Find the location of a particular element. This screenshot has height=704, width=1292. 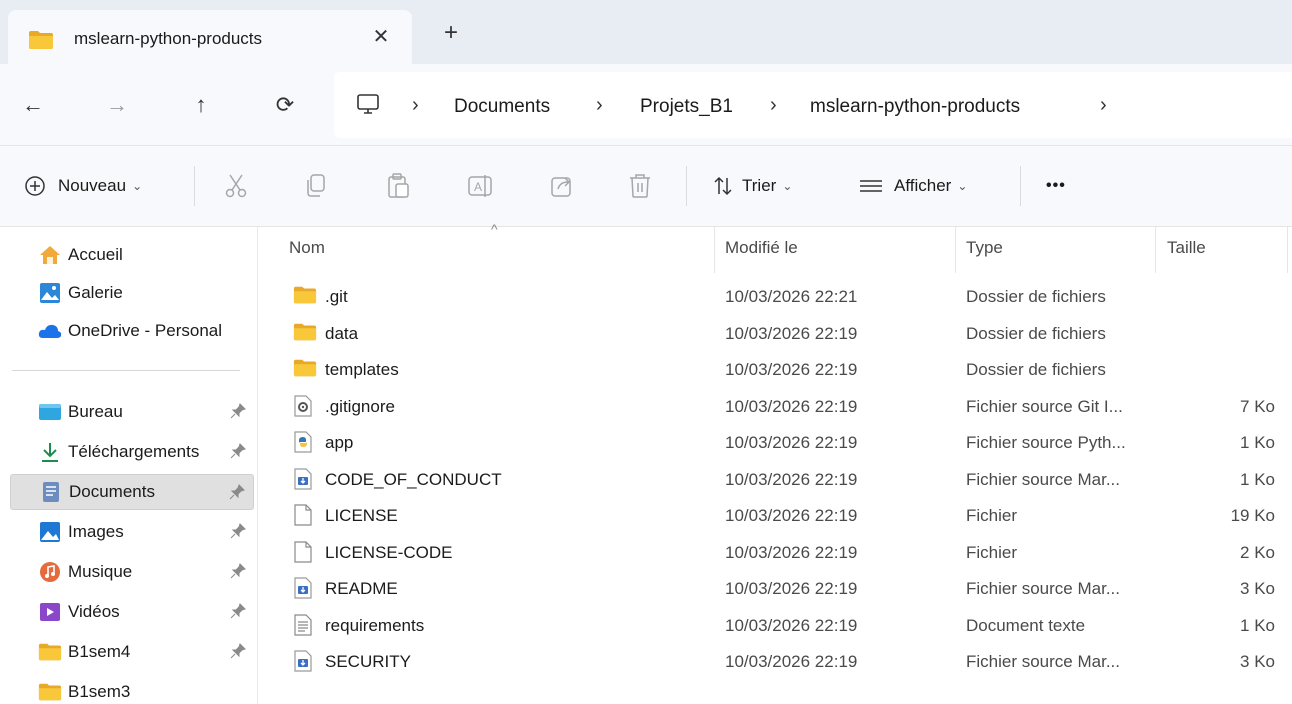

copy-icon is located at coordinates (316, 186).